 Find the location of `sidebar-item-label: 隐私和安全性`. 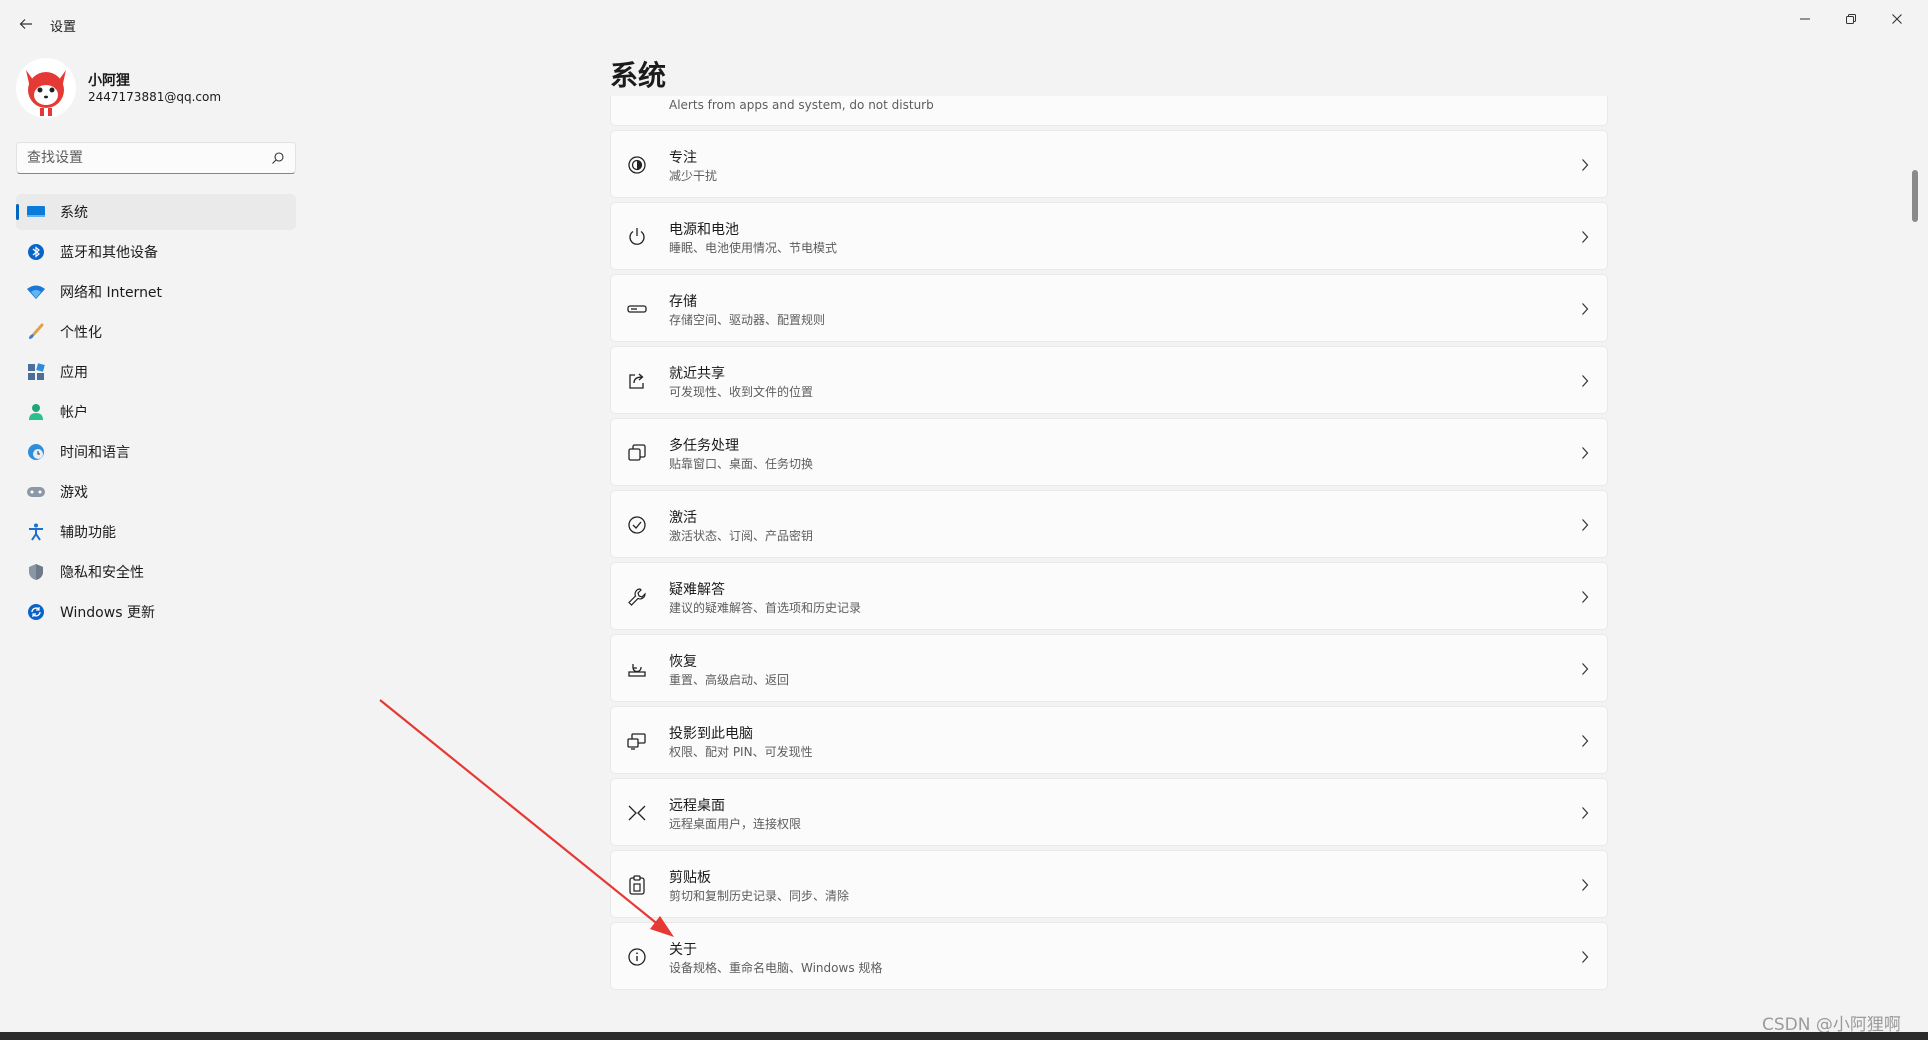

sidebar-item-label: 隐私和安全性 is located at coordinates (102, 573).